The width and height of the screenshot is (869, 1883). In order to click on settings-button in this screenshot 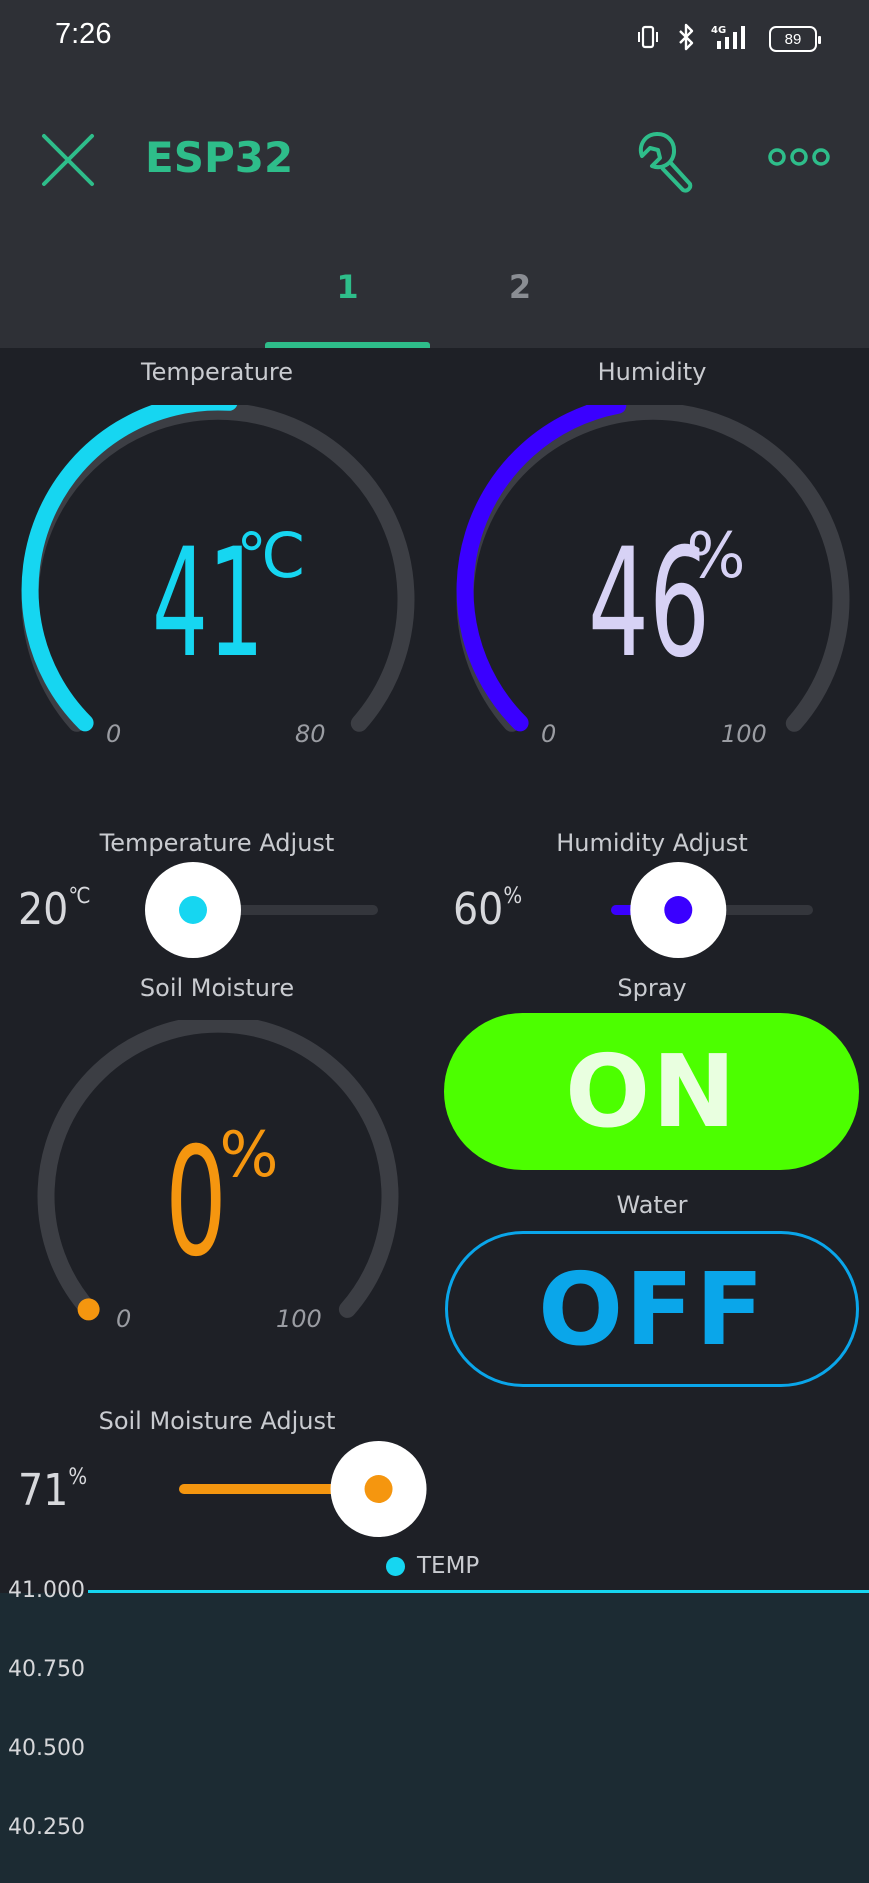, I will do `click(665, 161)`.